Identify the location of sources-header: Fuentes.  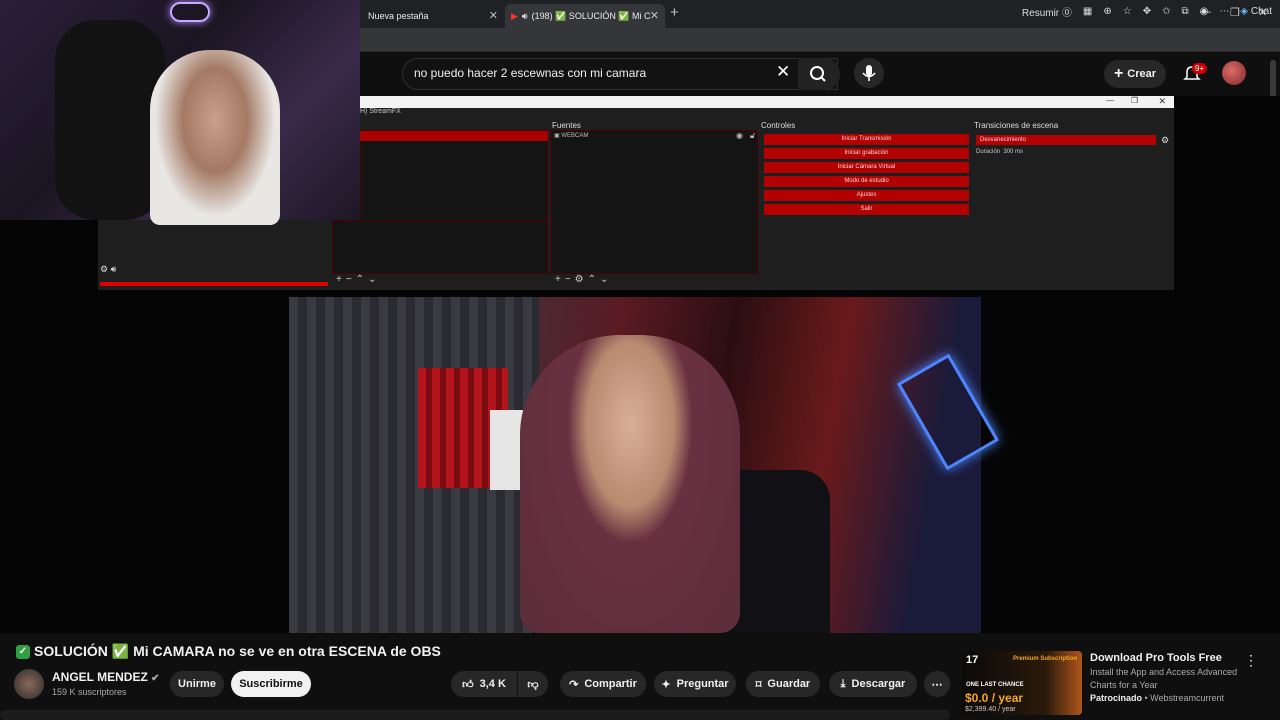
(566, 125).